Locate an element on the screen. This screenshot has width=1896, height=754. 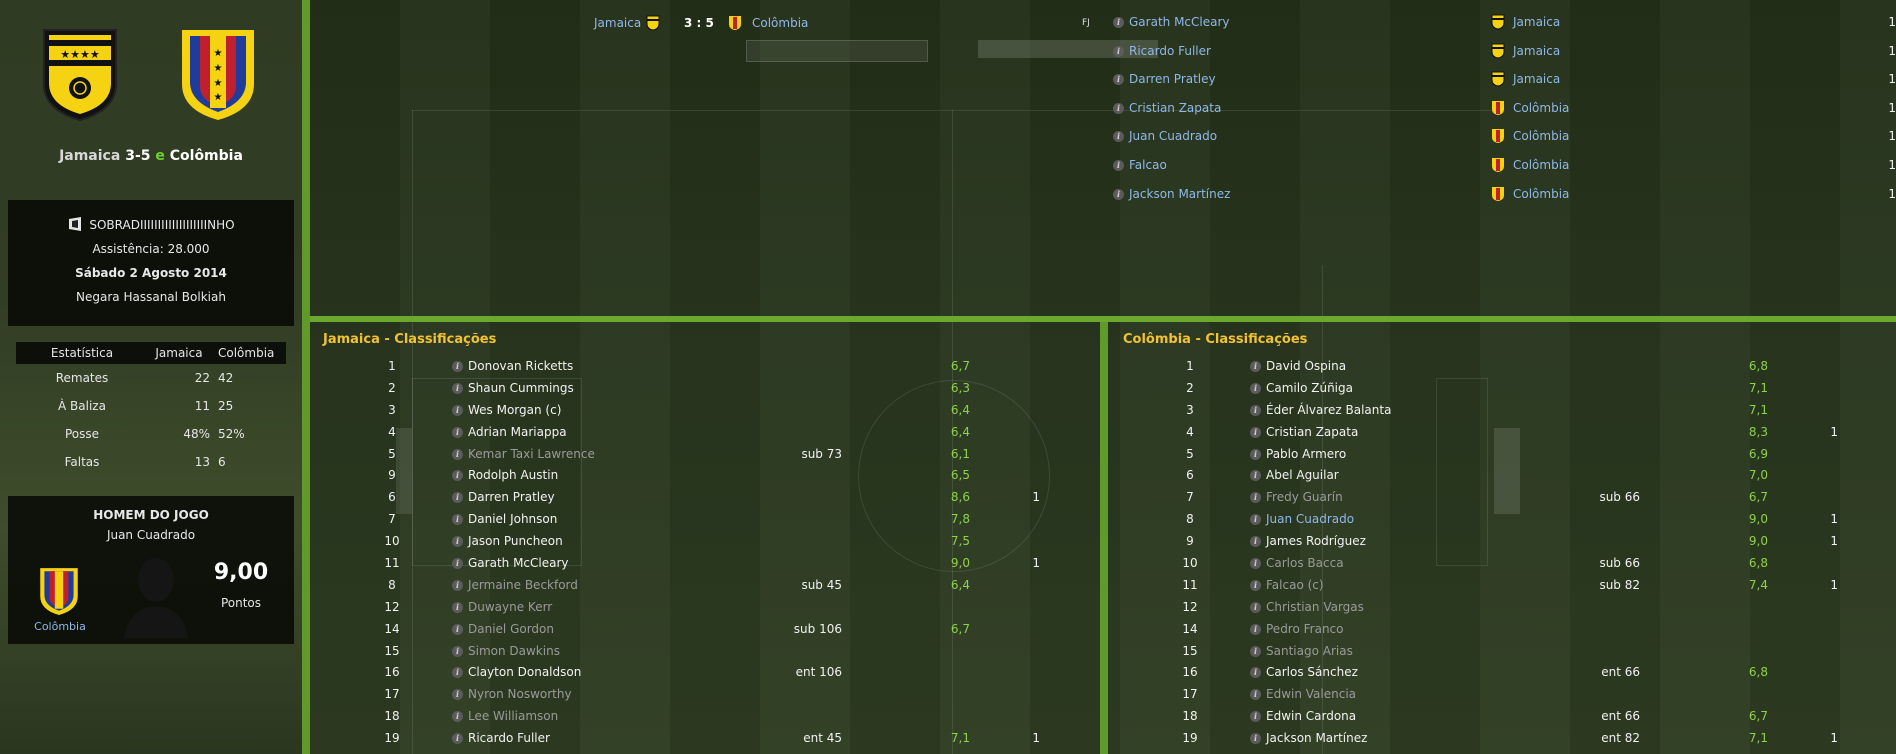
player-name: Ricardo Fuller is located at coordinates (509, 738).